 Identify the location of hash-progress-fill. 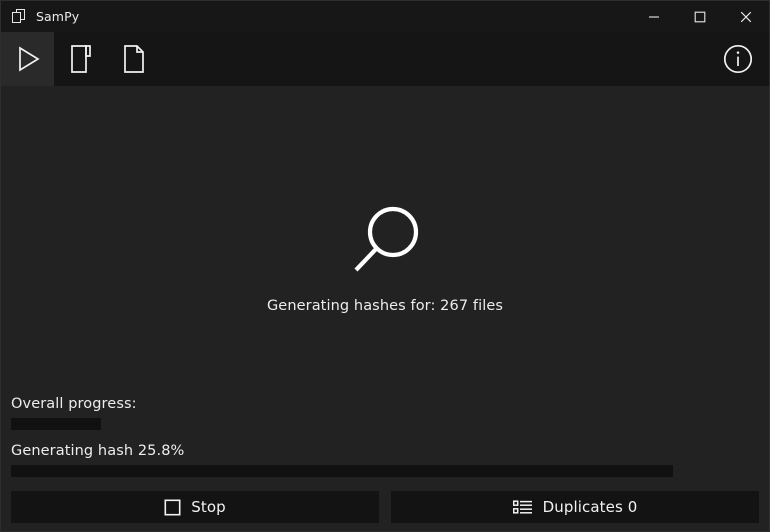
(342, 471).